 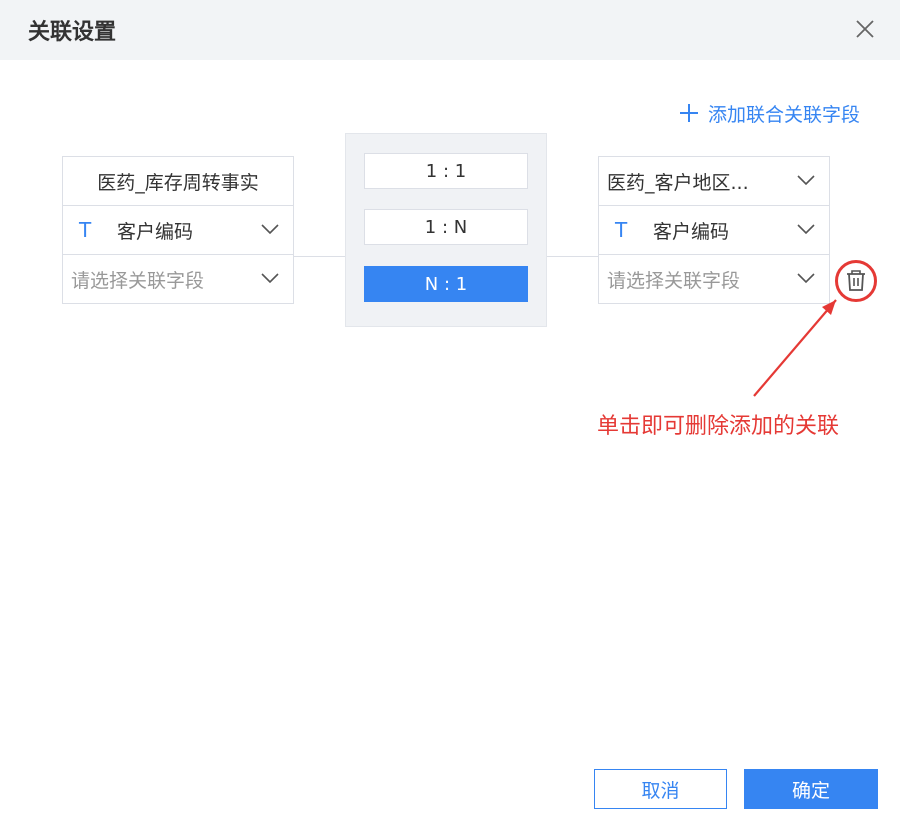 I want to click on left-field-value: 客户编码, so click(x=155, y=231).